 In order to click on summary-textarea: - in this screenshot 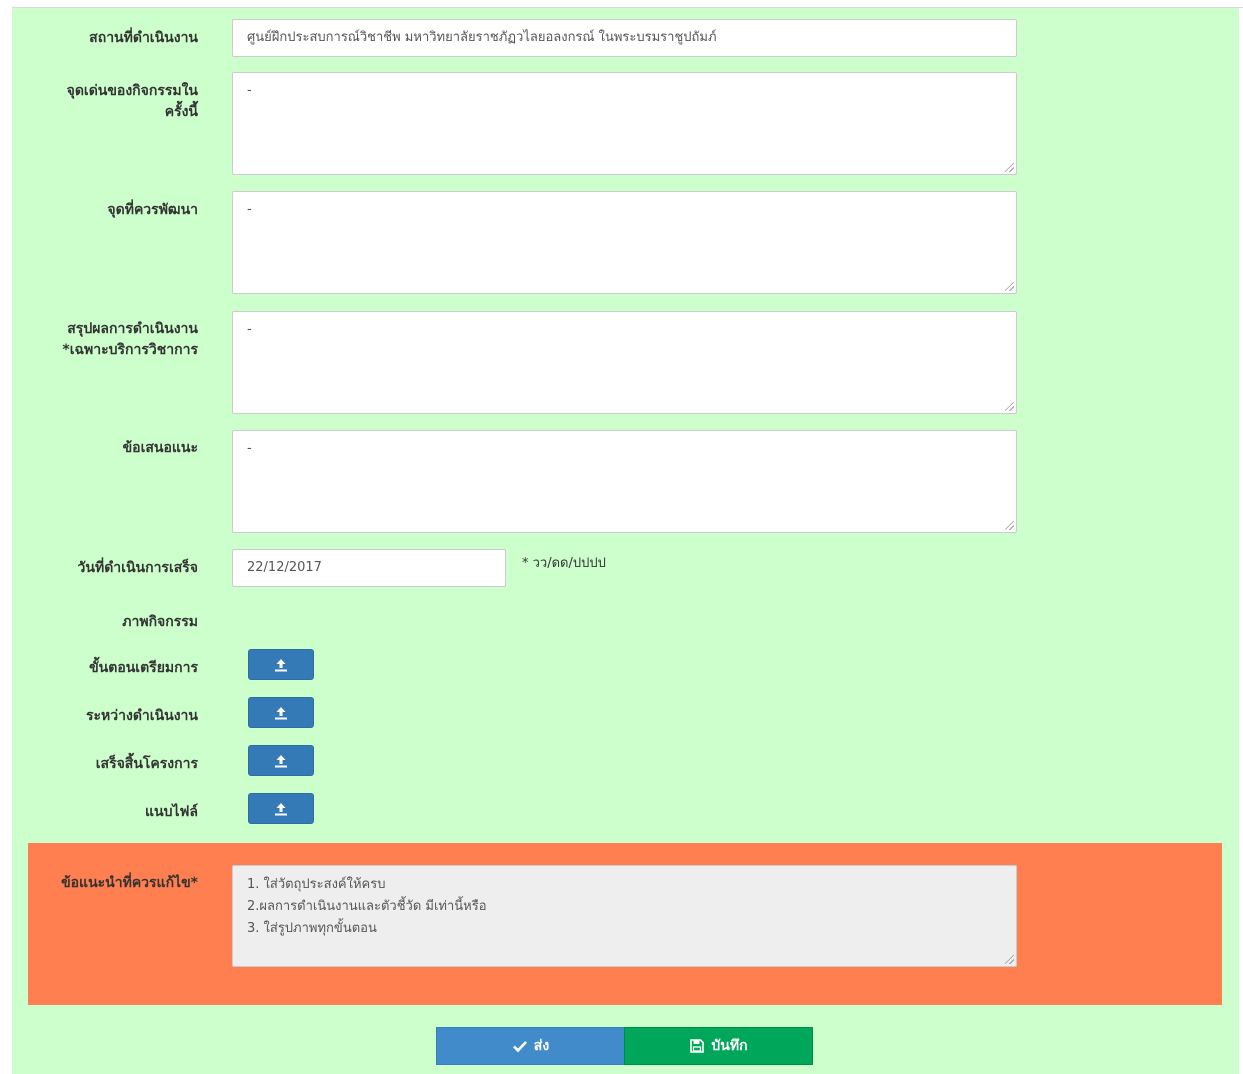, I will do `click(624, 362)`.